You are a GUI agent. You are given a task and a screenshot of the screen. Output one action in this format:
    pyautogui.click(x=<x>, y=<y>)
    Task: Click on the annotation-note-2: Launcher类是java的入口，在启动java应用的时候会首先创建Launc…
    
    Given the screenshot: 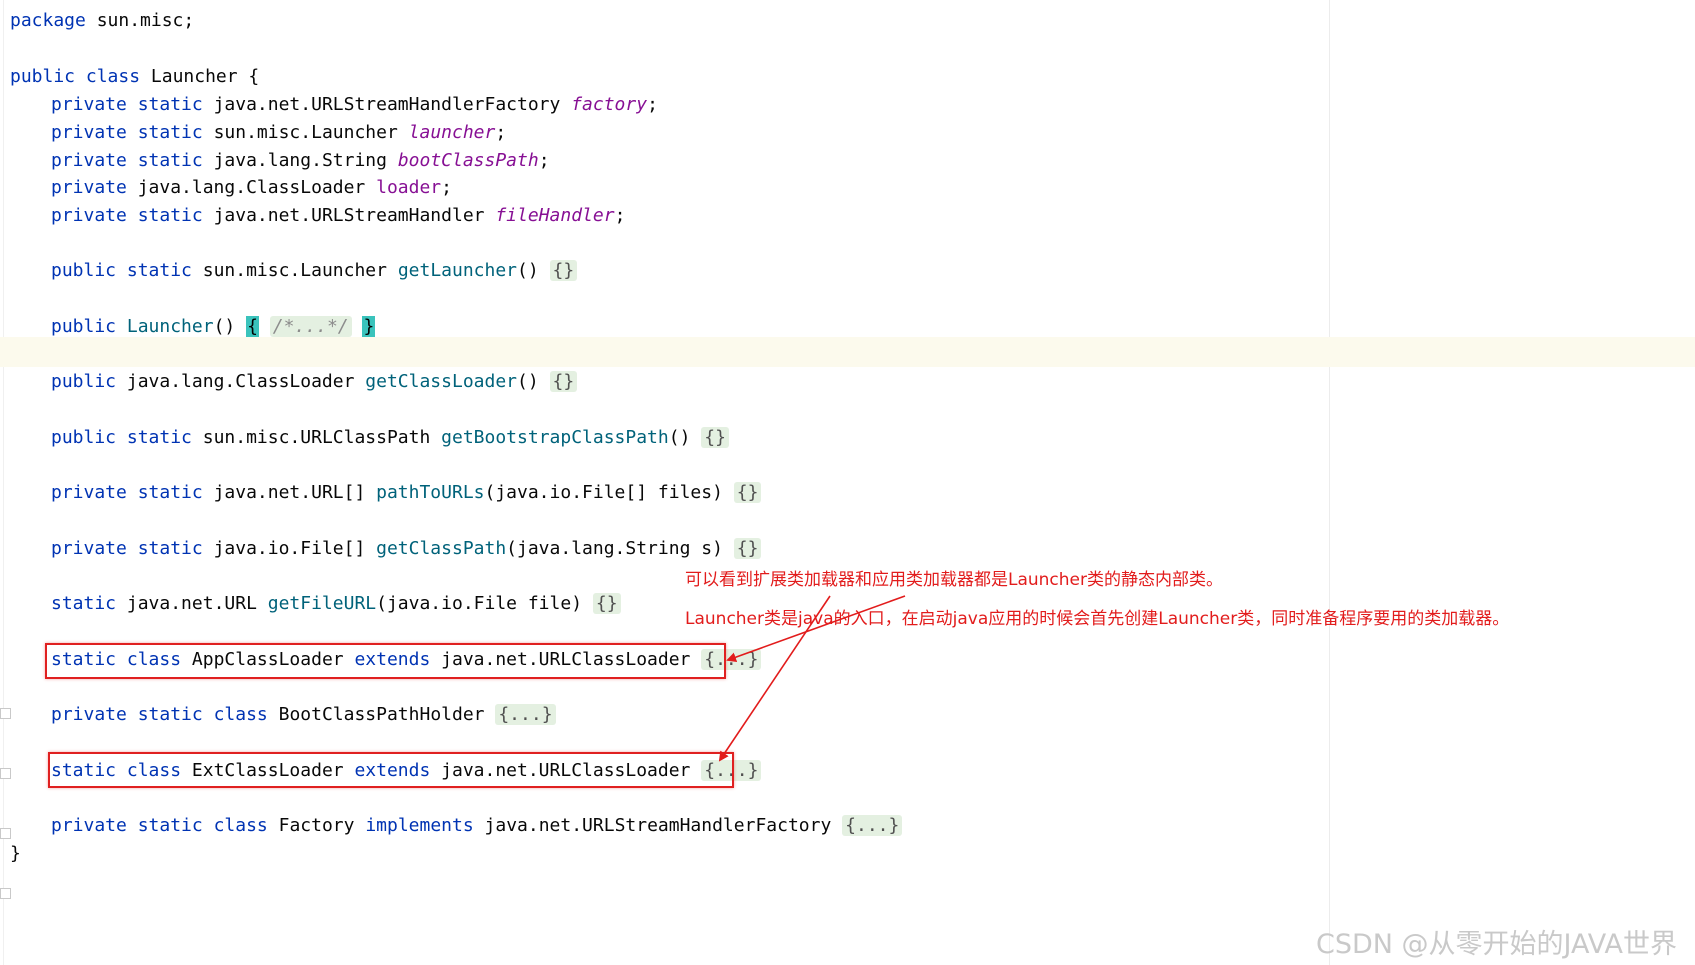 What is the action you would take?
    pyautogui.click(x=1097, y=619)
    